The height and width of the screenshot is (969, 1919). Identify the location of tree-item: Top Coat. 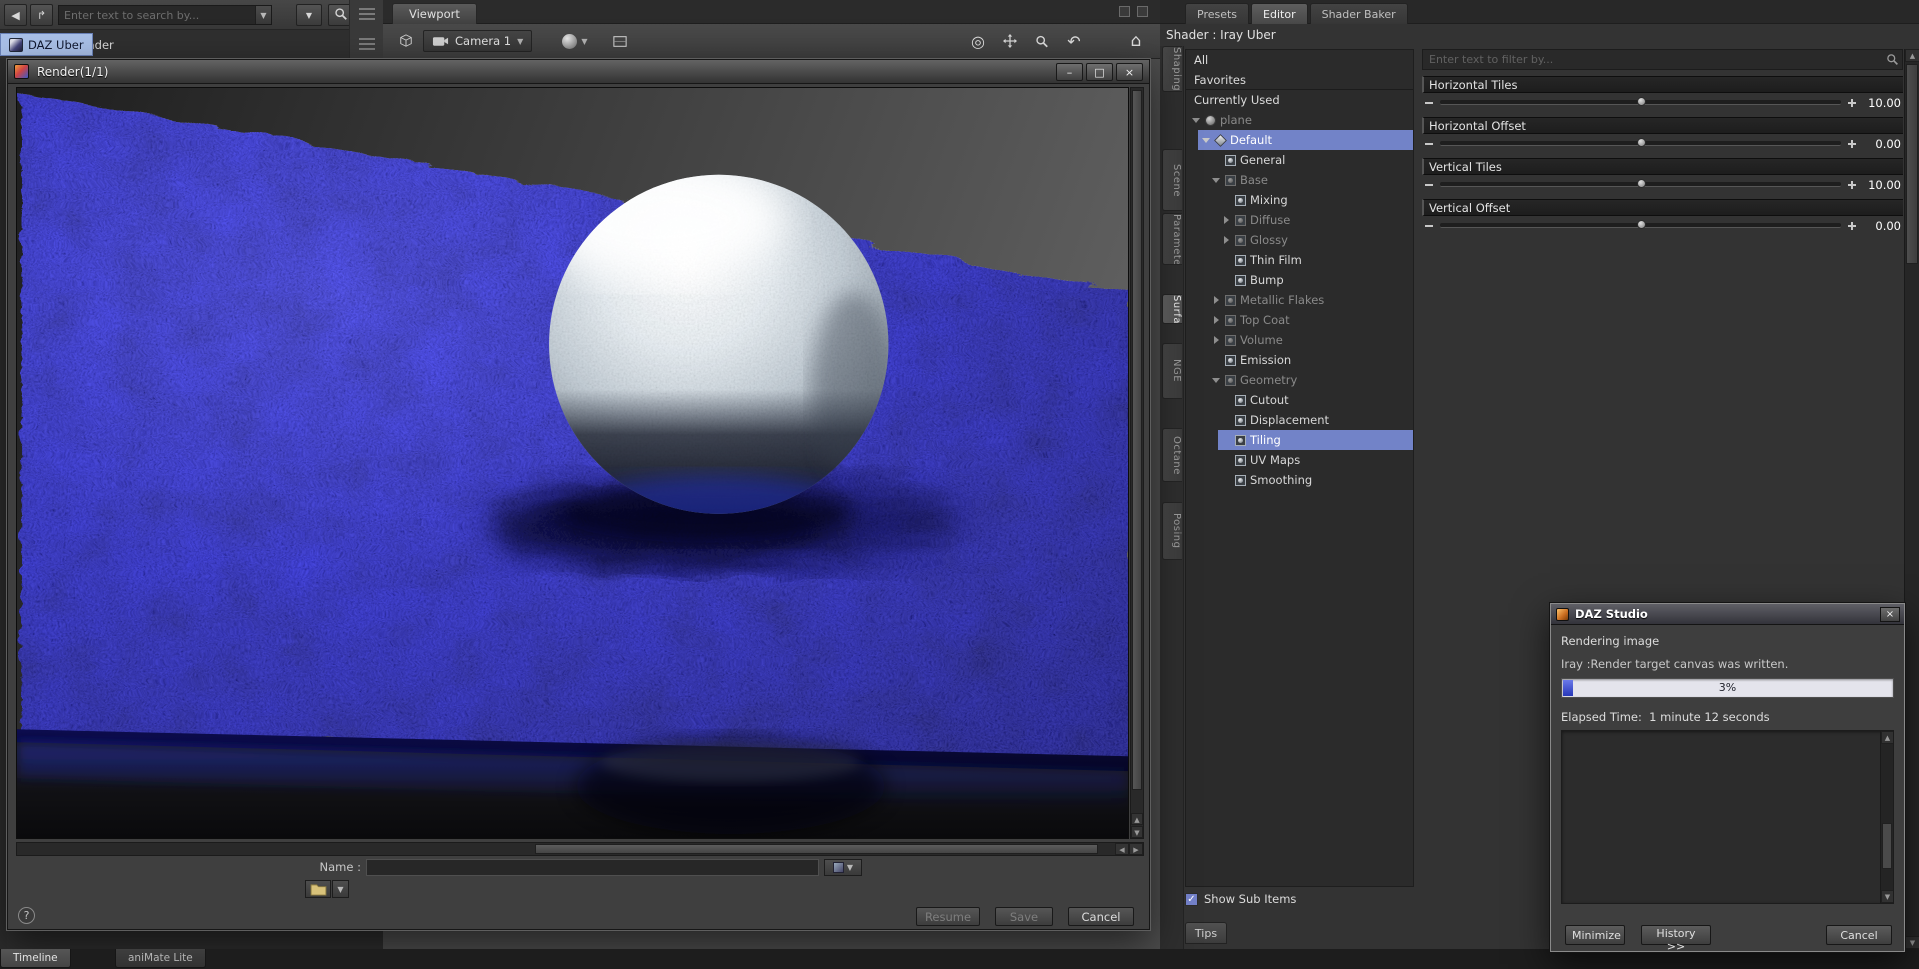
(1299, 320).